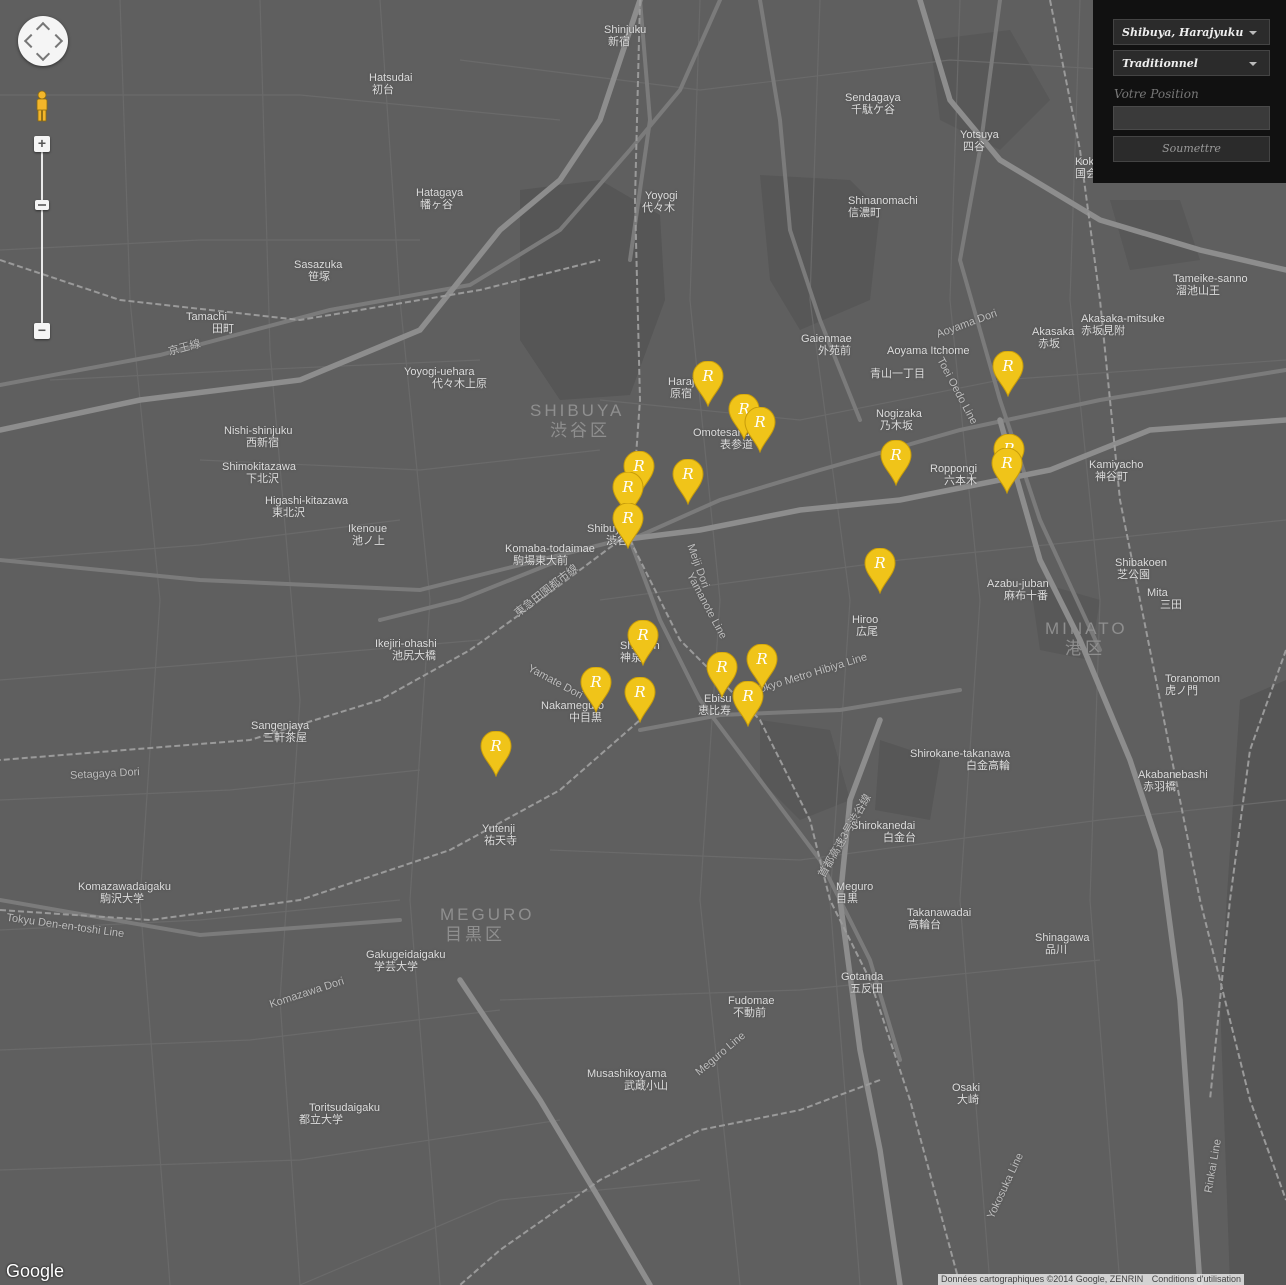 This screenshot has width=1286, height=1285. Describe the element at coordinates (974, 147) in the screenshot. I see `place-label: 四谷` at that location.